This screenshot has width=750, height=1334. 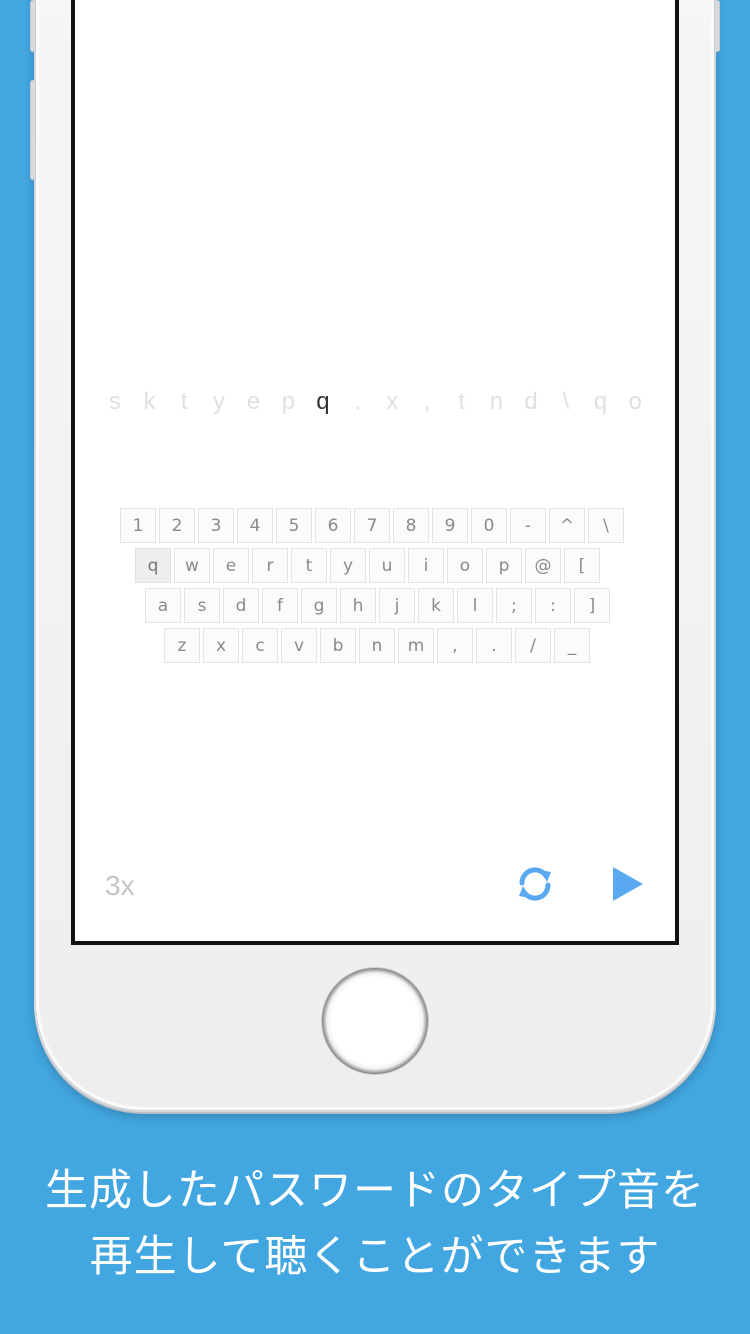 I want to click on keyboard-row: z x c v b n m,. / _, so click(x=377, y=645).